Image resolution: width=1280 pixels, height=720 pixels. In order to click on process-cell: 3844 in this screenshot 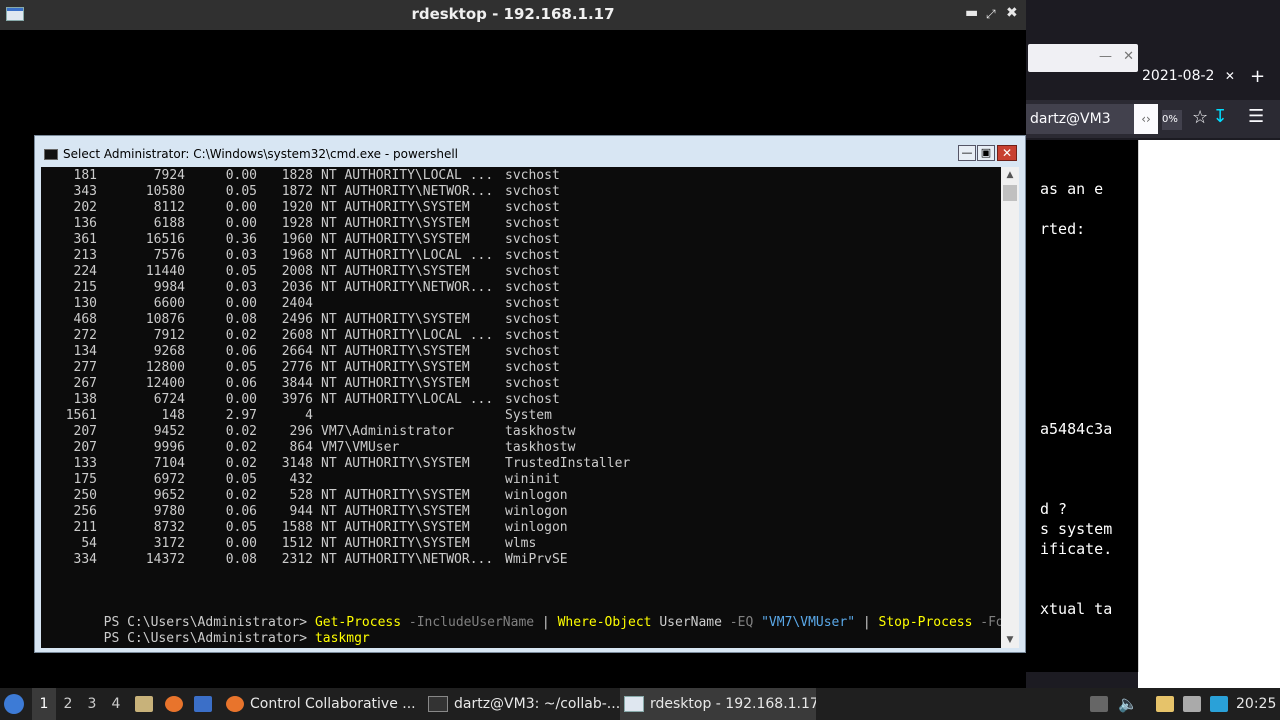, I will do `click(297, 383)`.